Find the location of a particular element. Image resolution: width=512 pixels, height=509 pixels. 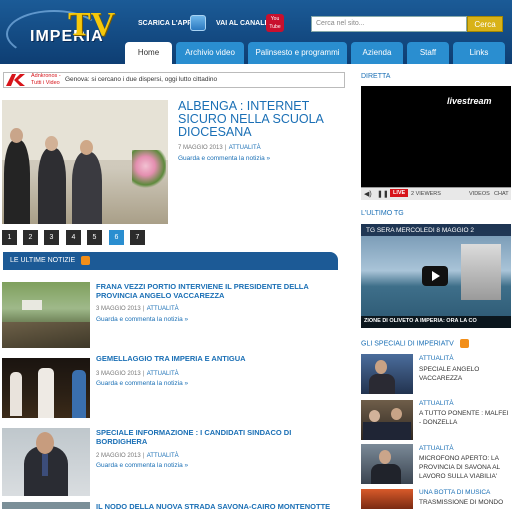

news-meta-2: 3 MAGGIO 2013 | ATTUALITÀ is located at coordinates (137, 372).